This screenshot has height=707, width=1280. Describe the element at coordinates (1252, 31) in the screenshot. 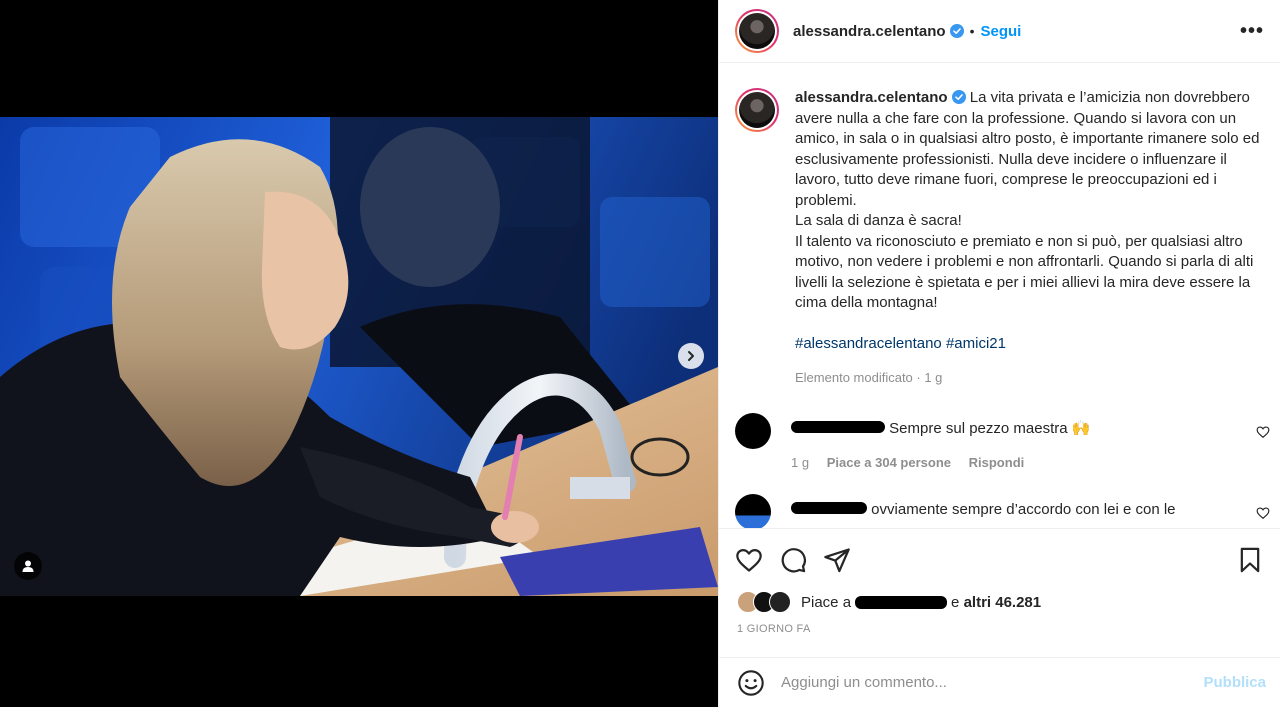

I see `more-options-icon: •••` at that location.